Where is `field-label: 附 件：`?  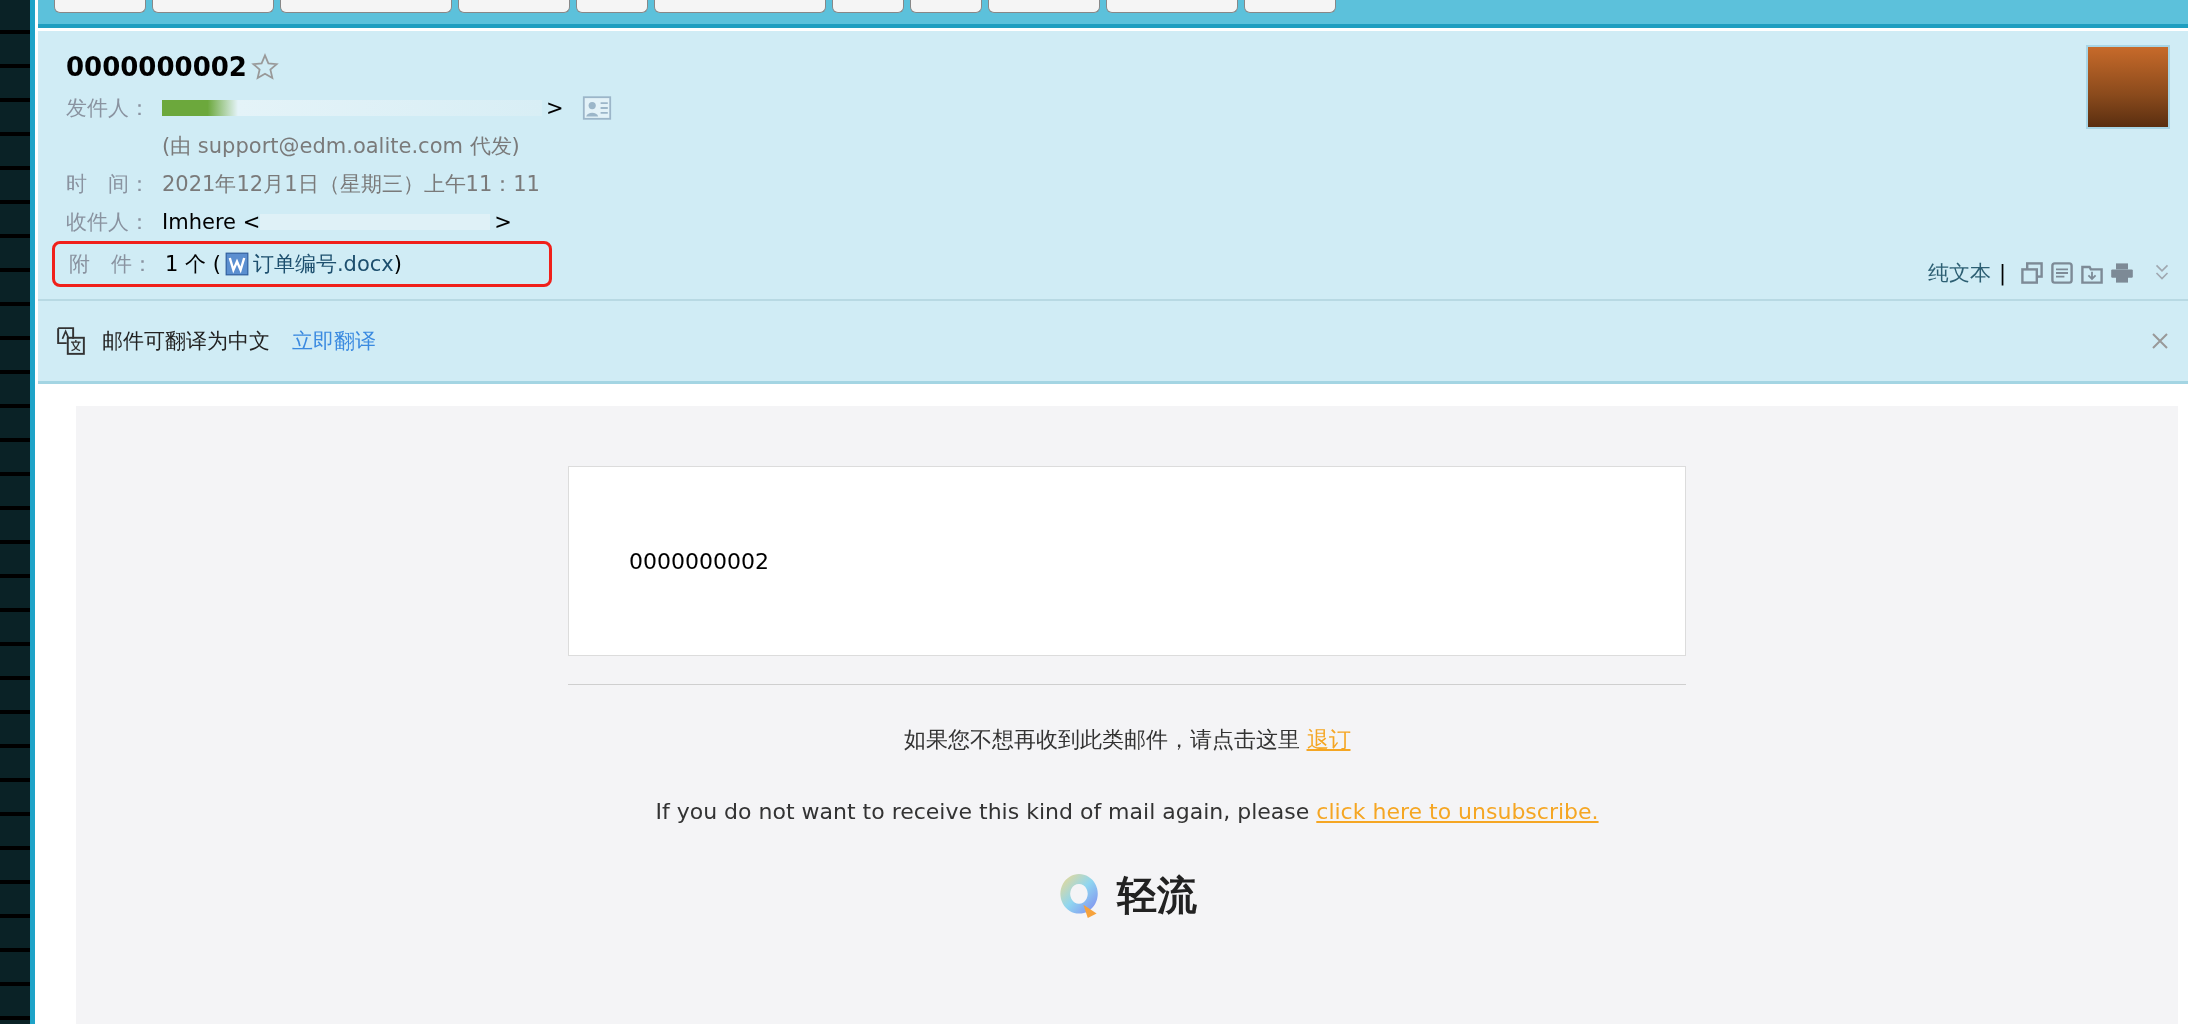
field-label: 附 件： is located at coordinates (111, 264).